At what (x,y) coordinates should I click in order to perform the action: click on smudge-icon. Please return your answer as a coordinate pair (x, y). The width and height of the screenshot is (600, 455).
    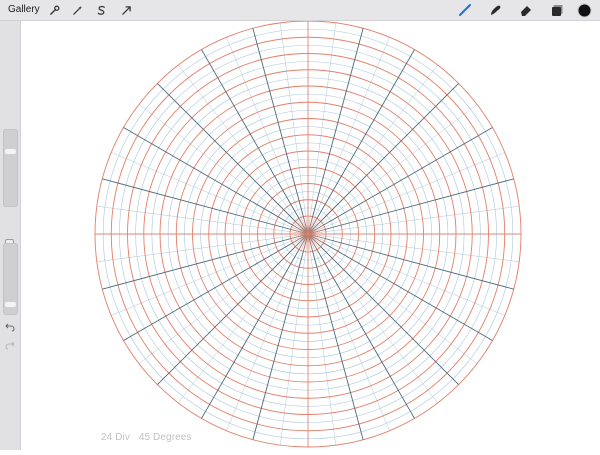
    Looking at the image, I should click on (495, 10).